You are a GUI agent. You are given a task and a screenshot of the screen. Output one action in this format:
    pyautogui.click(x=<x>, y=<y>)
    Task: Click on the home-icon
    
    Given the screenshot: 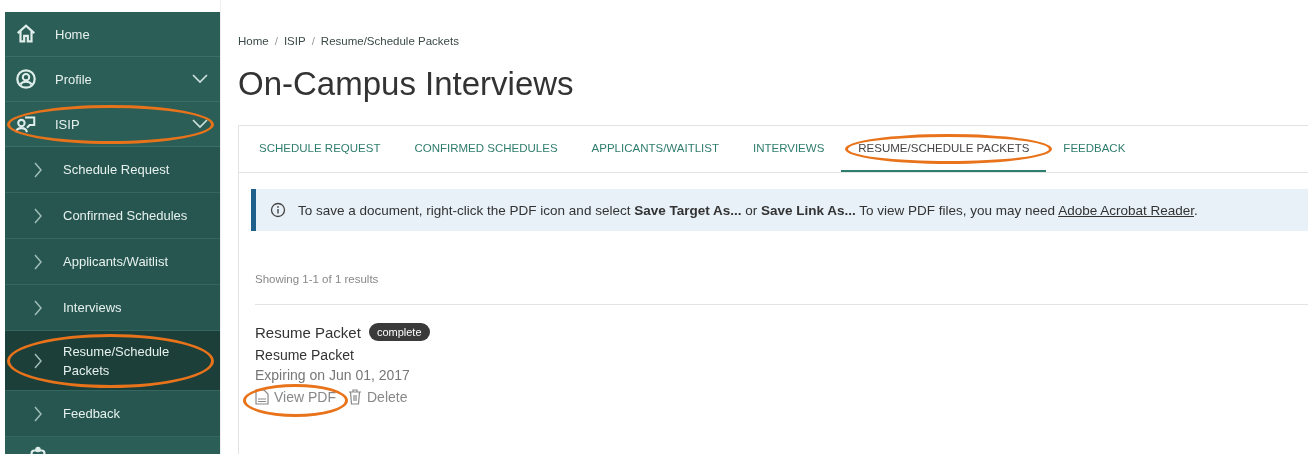 What is the action you would take?
    pyautogui.click(x=26, y=34)
    